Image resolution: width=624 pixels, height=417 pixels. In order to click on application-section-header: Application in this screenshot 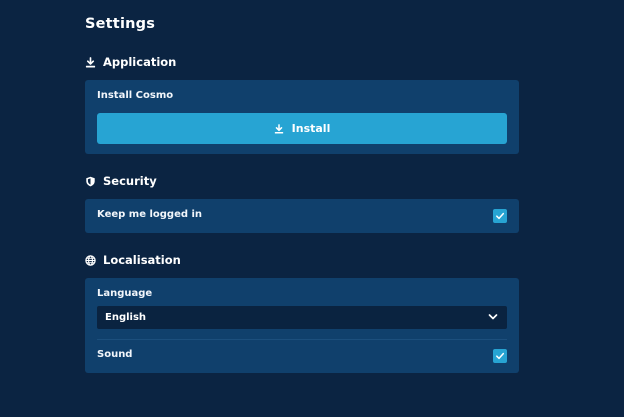, I will do `click(130, 62)`.